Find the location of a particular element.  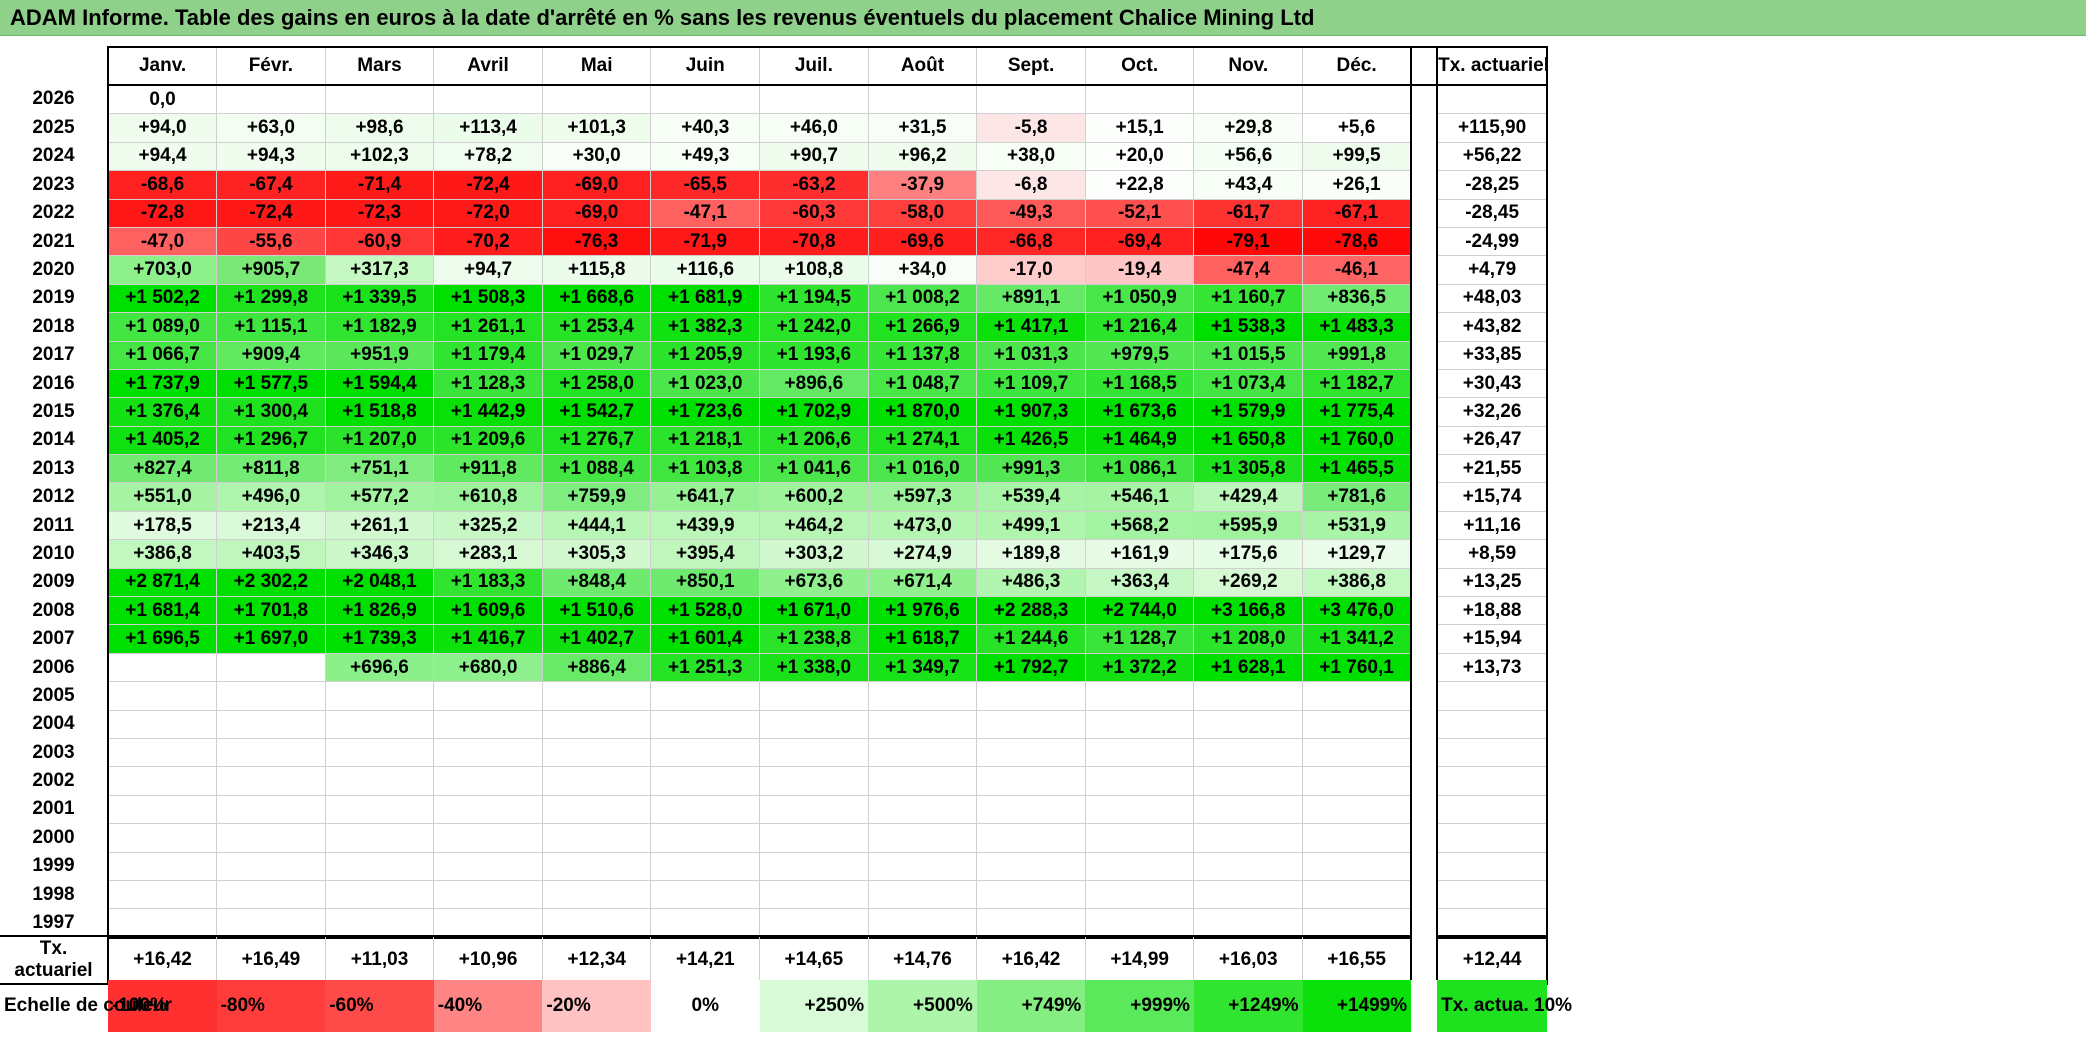

gain-cell: -69,0 is located at coordinates (596, 213).